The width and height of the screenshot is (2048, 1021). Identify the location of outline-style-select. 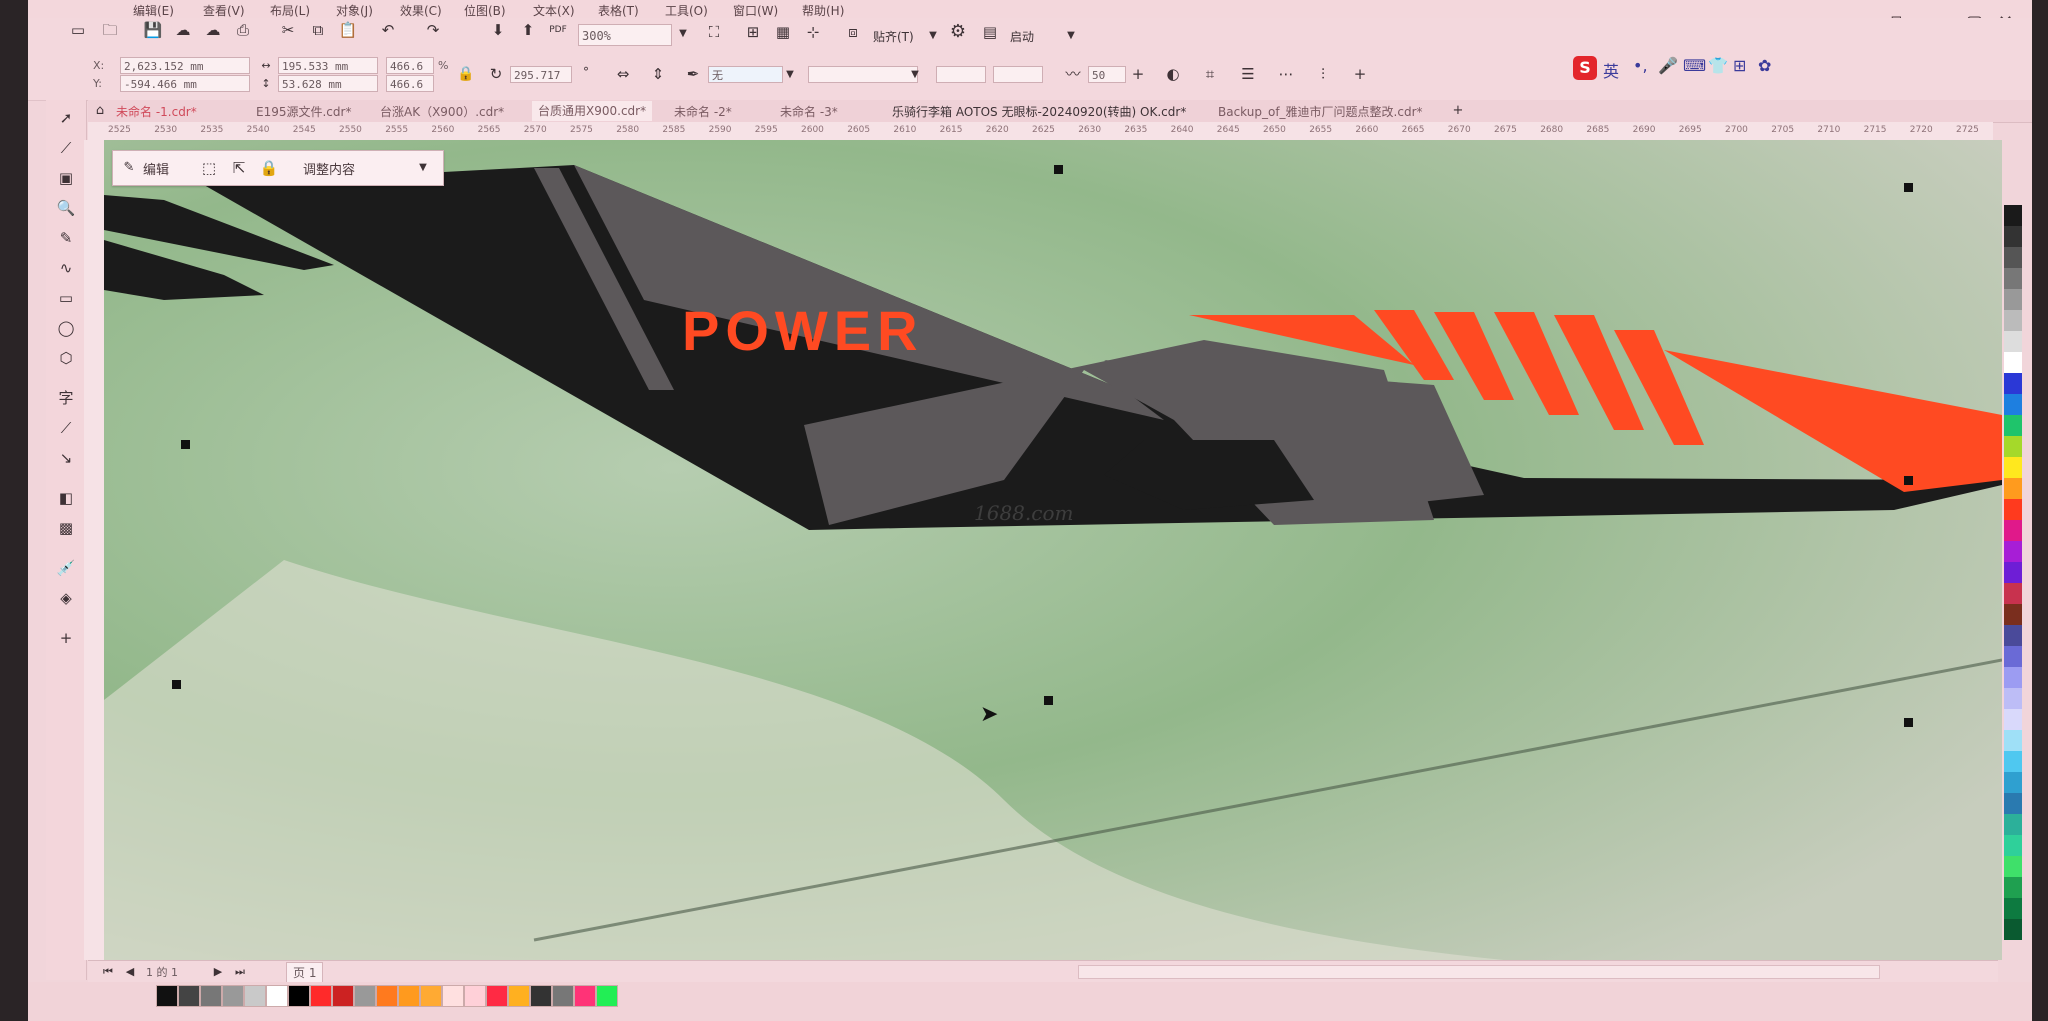
(863, 74).